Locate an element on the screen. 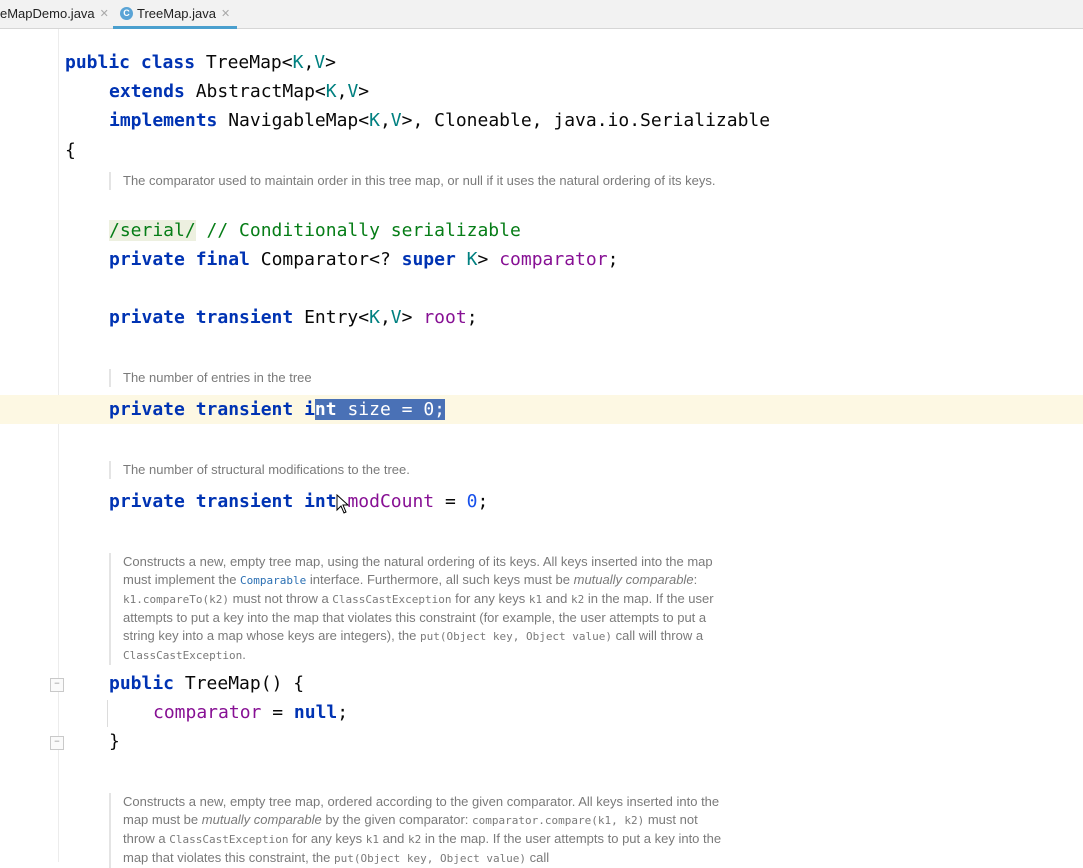 This screenshot has height=868, width=1083. code-line: public class TreeMap<K,V> is located at coordinates (200, 62).